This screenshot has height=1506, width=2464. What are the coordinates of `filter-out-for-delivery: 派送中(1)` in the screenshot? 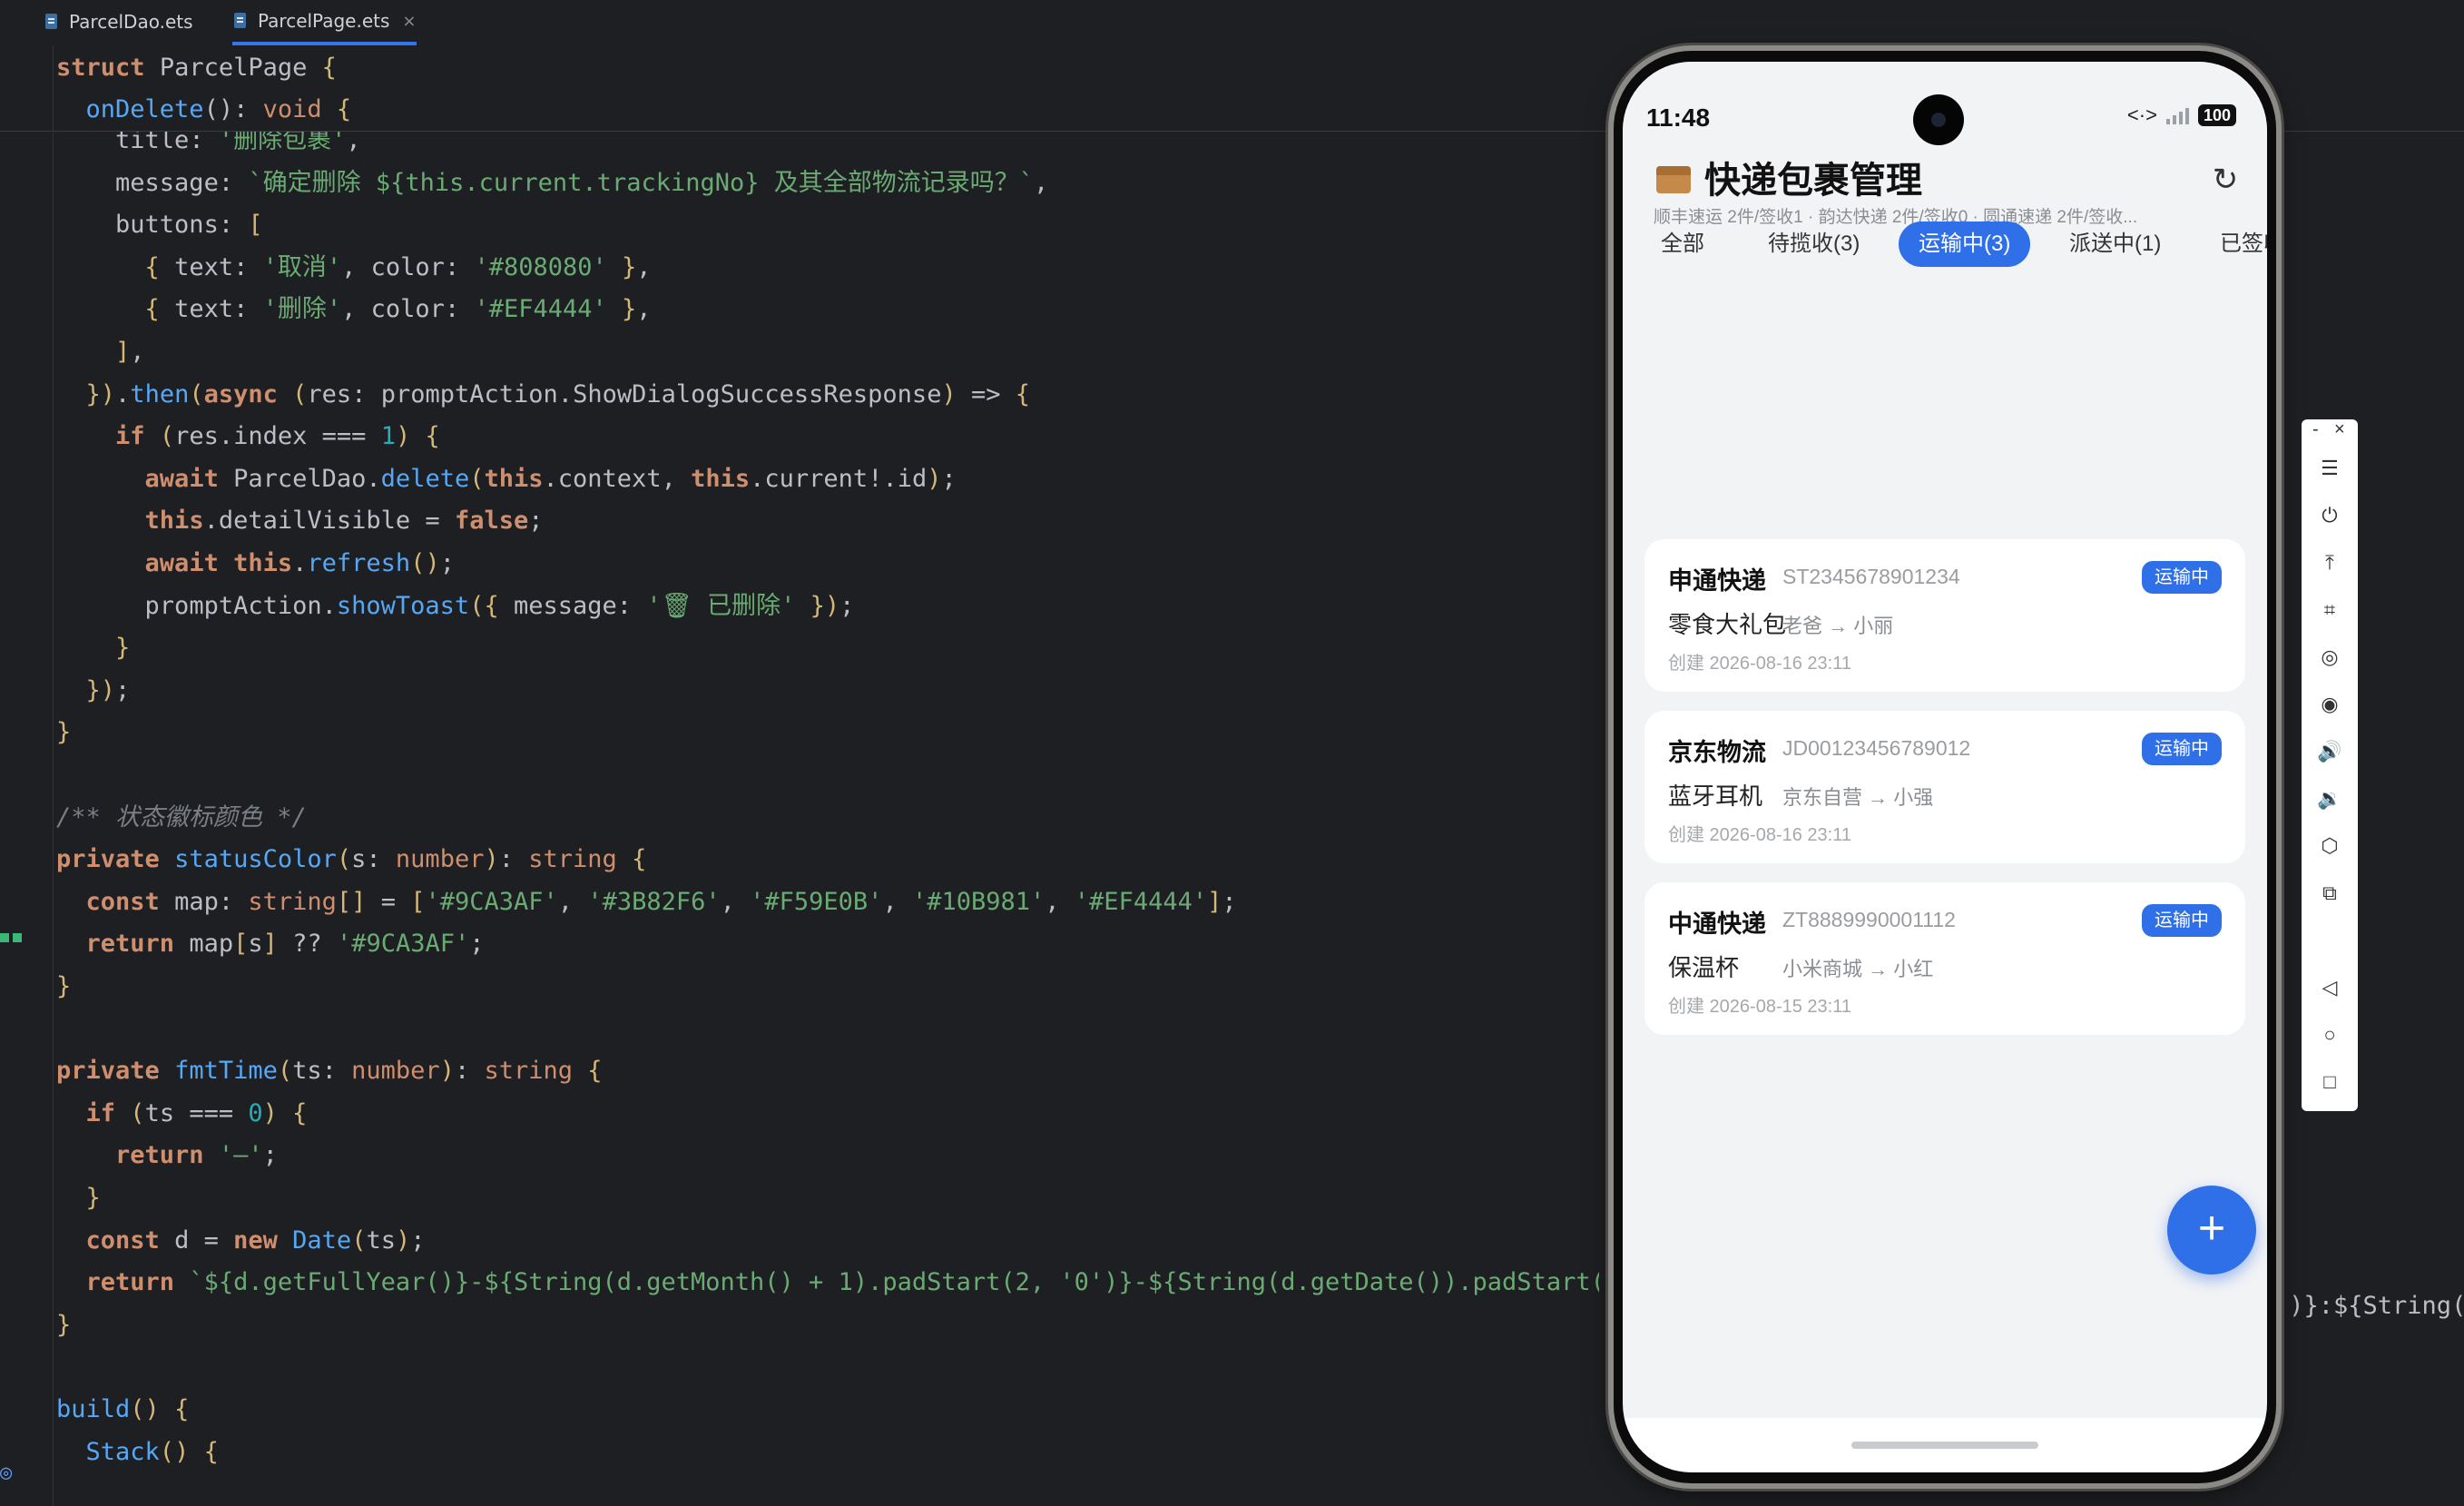 It's located at (2115, 244).